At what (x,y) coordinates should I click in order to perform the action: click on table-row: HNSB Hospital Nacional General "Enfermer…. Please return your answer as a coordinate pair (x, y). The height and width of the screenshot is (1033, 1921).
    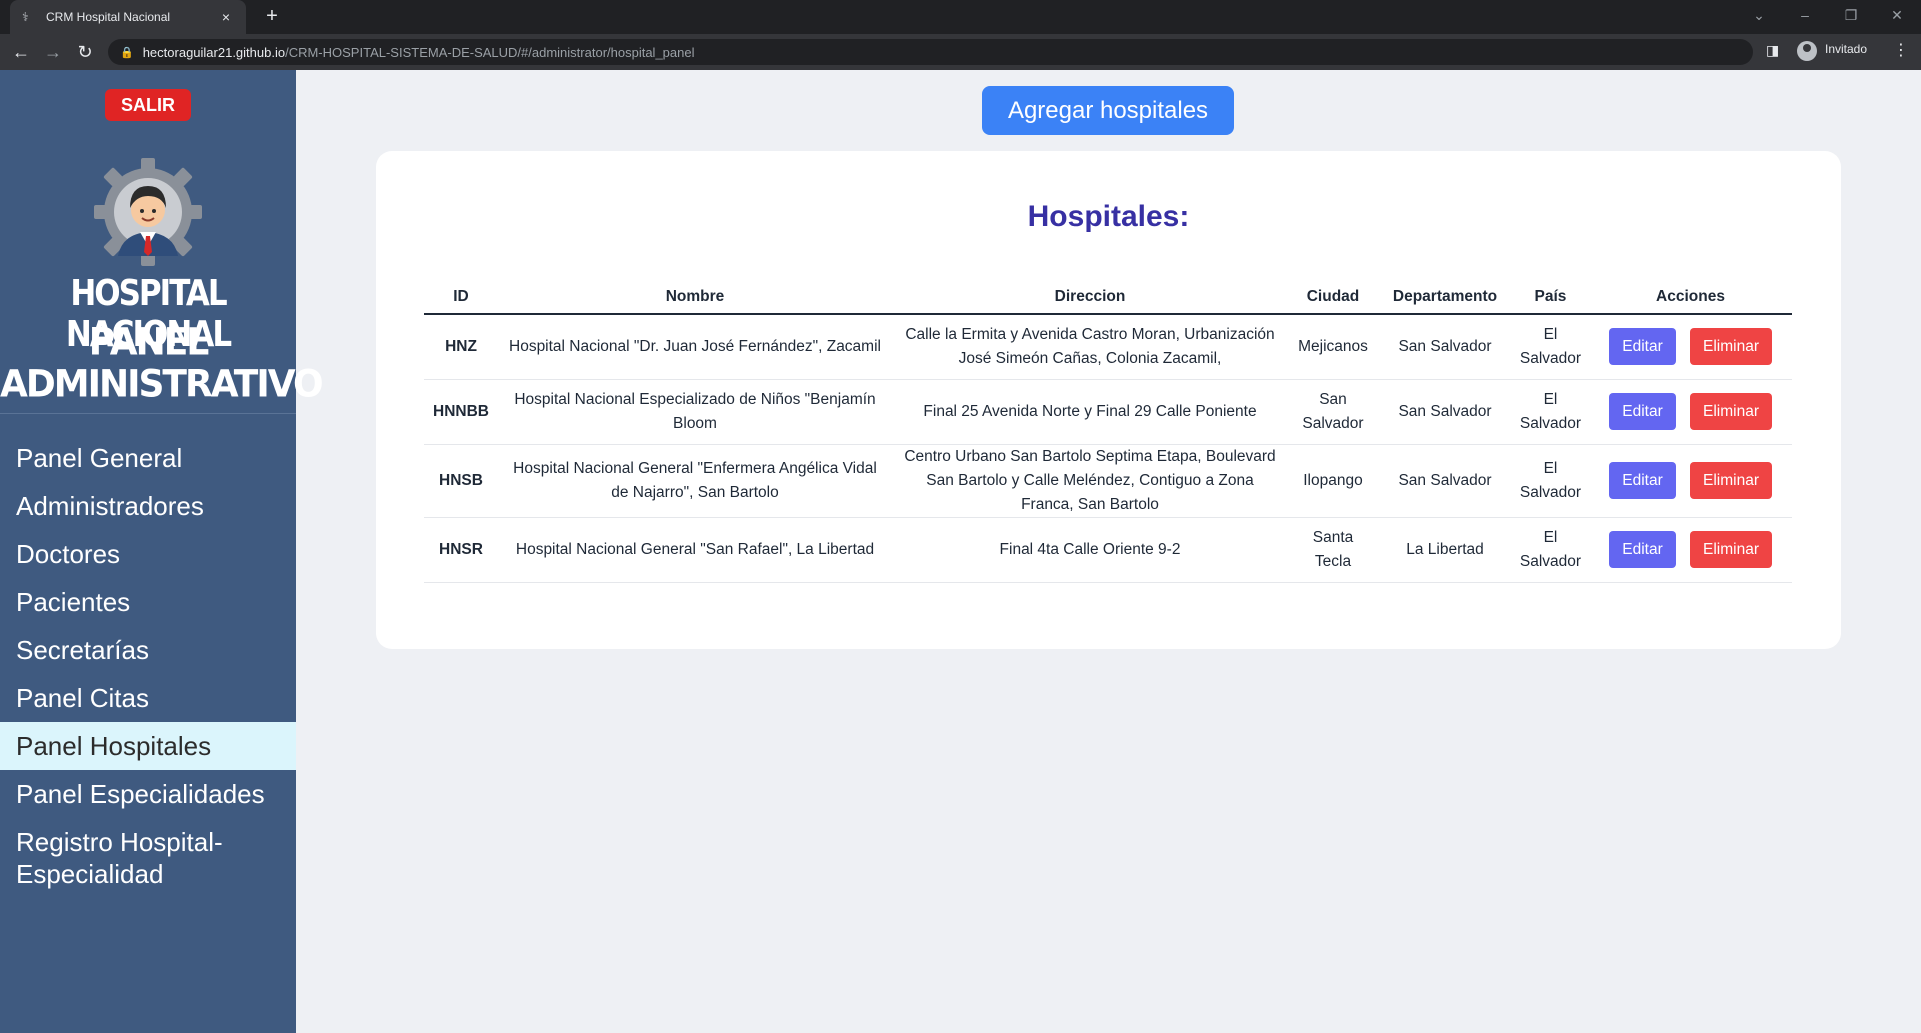
    Looking at the image, I should click on (1108, 481).